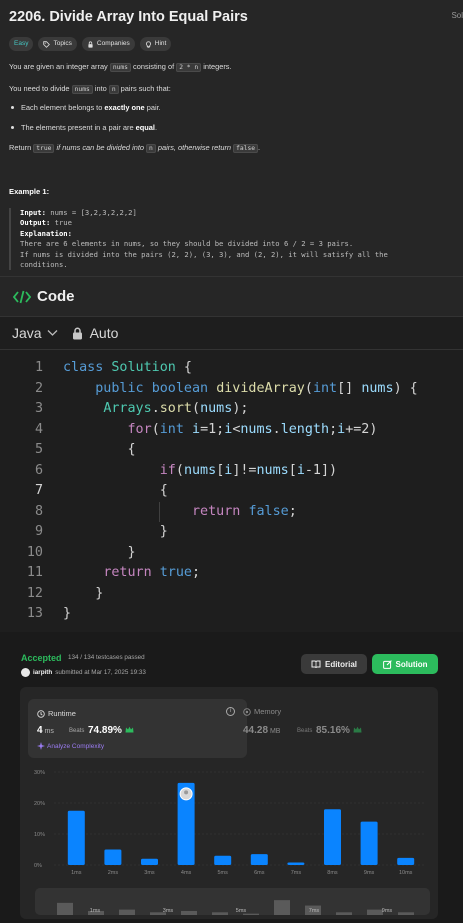 The image size is (463, 923). I want to click on x-tick-label: 10ms, so click(406, 873).